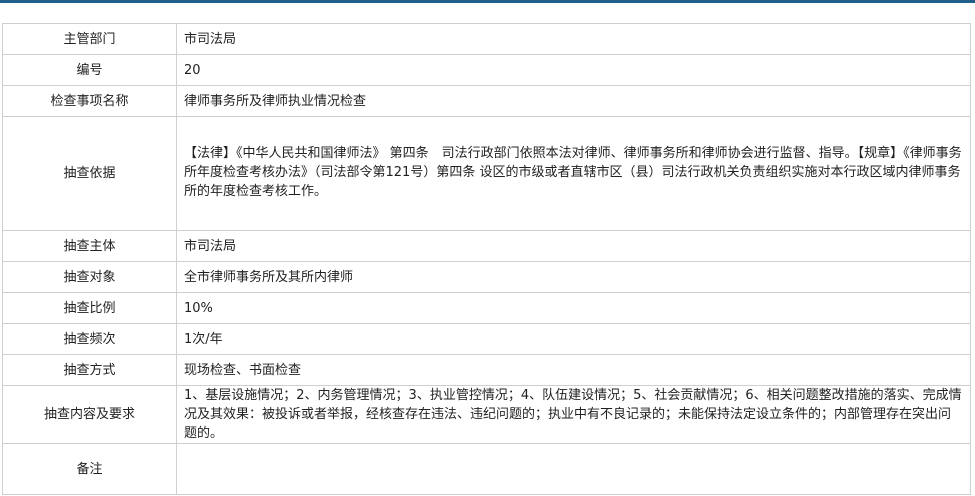 This screenshot has width=975, height=496. I want to click on table-row-subject: 抽查主体 市司法局, so click(486, 246).